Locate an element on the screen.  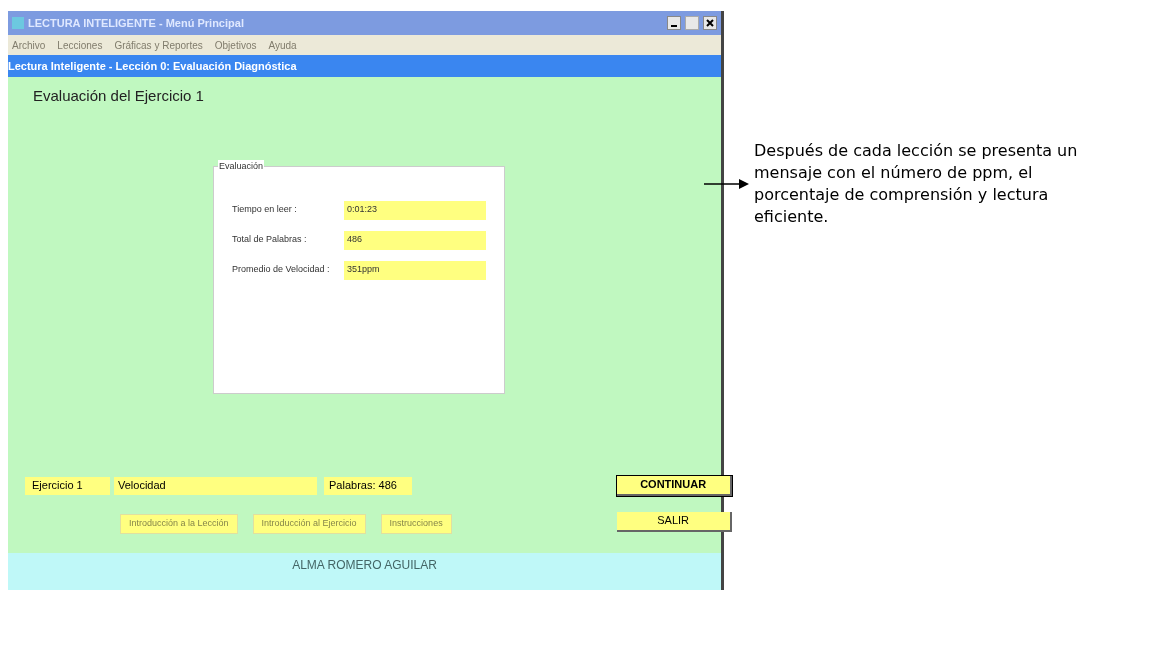
word-count-field: Palabras: 486 is located at coordinates (368, 485).